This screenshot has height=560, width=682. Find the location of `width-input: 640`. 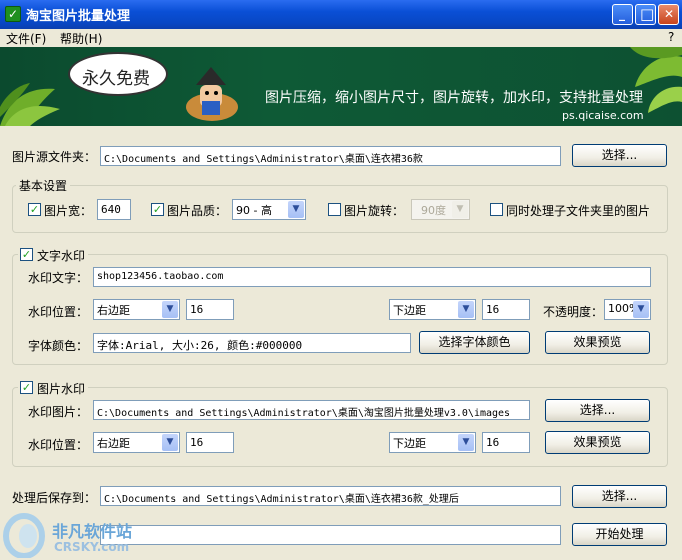

width-input: 640 is located at coordinates (114, 209).